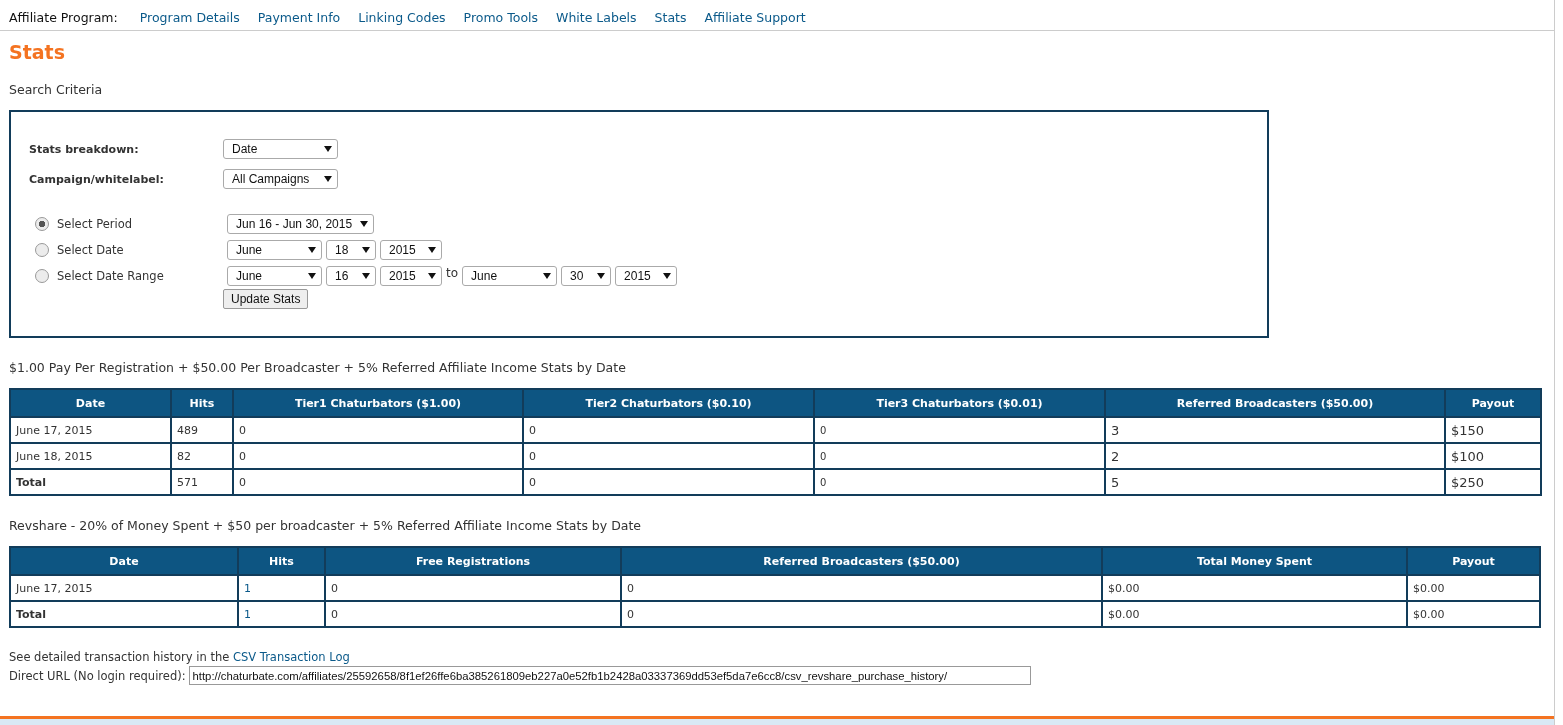 This screenshot has width=1563, height=725. What do you see at coordinates (110, 276) in the screenshot?
I see `radio-label: Select Date Range` at bounding box center [110, 276].